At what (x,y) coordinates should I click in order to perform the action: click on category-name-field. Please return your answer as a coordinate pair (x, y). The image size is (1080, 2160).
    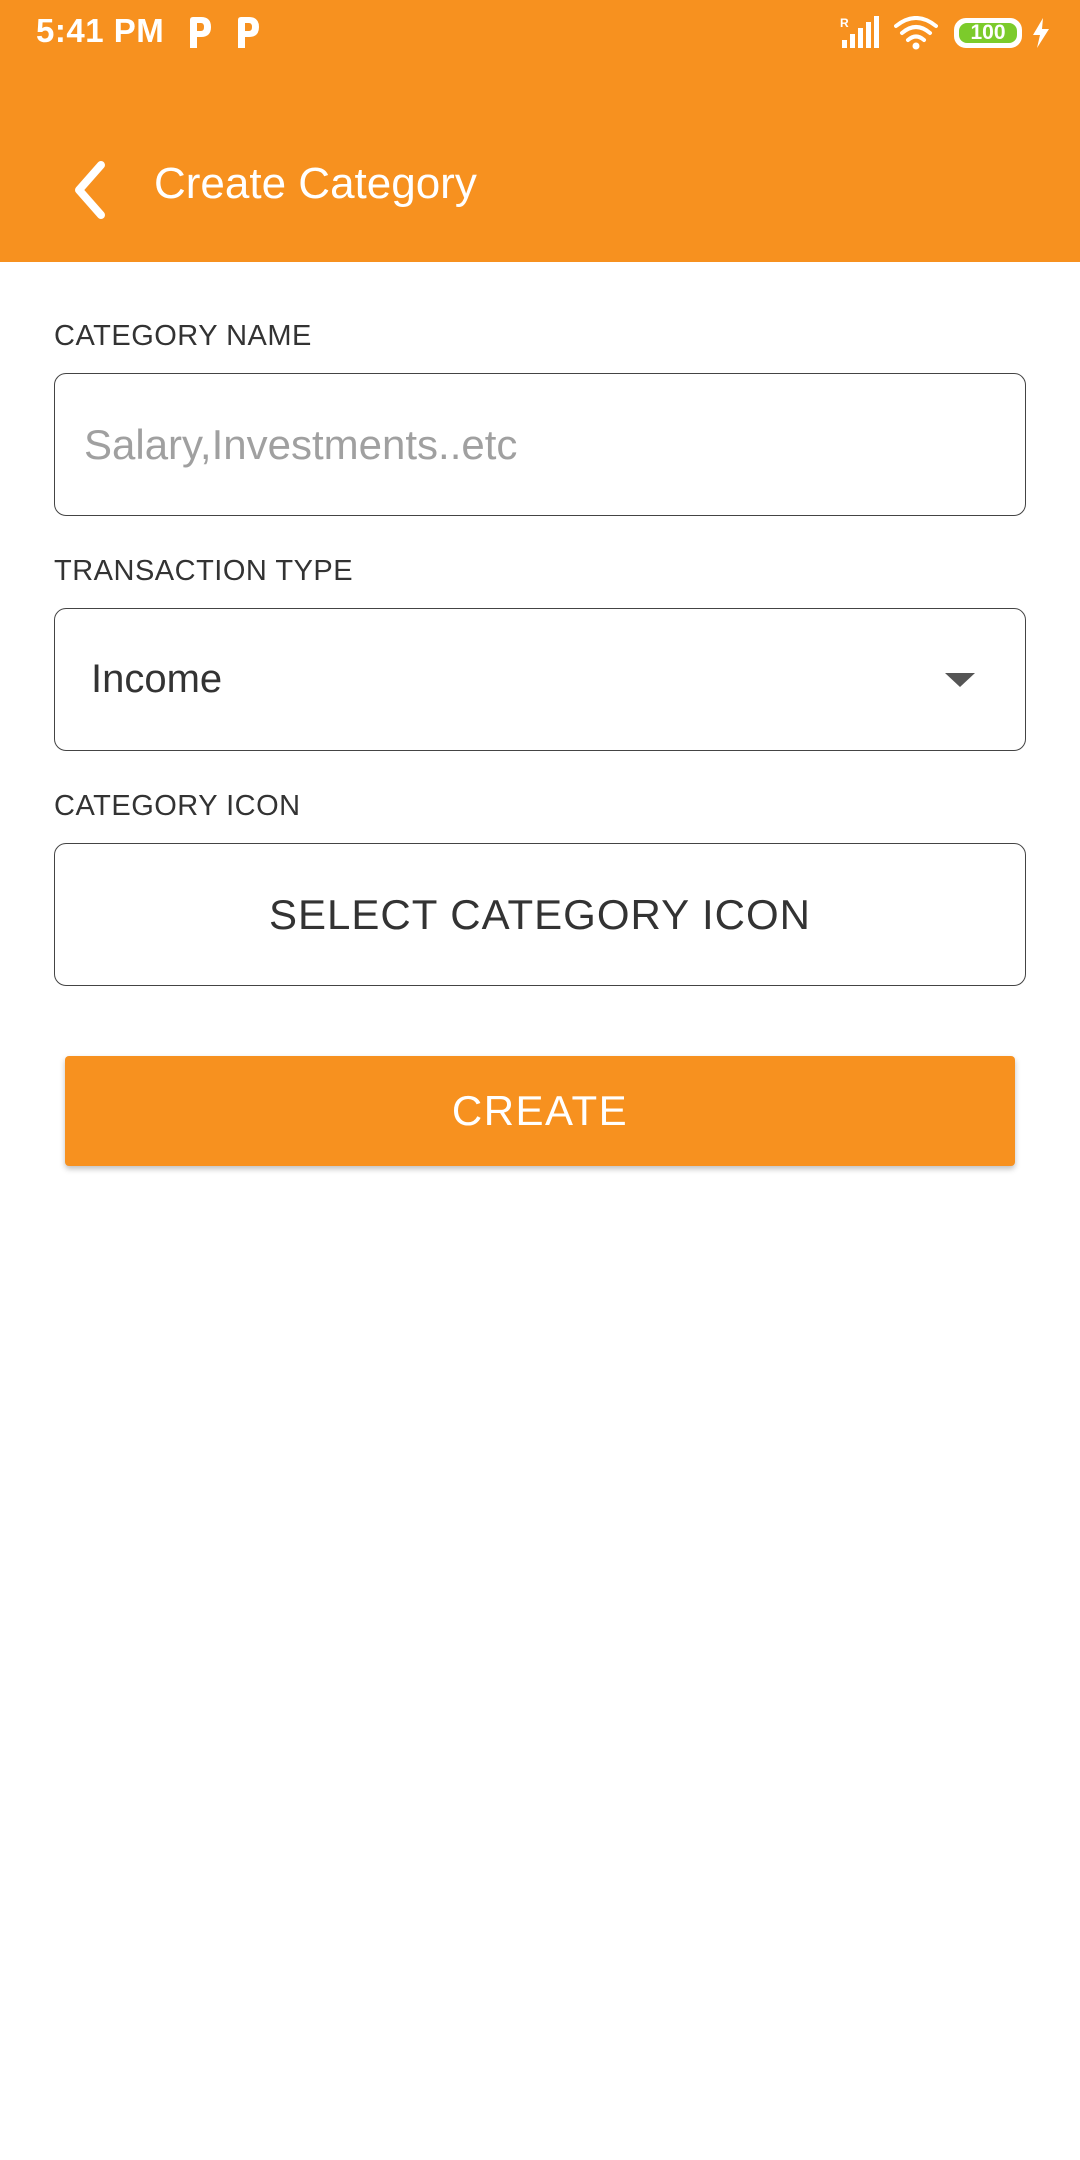
    Looking at the image, I should click on (540, 444).